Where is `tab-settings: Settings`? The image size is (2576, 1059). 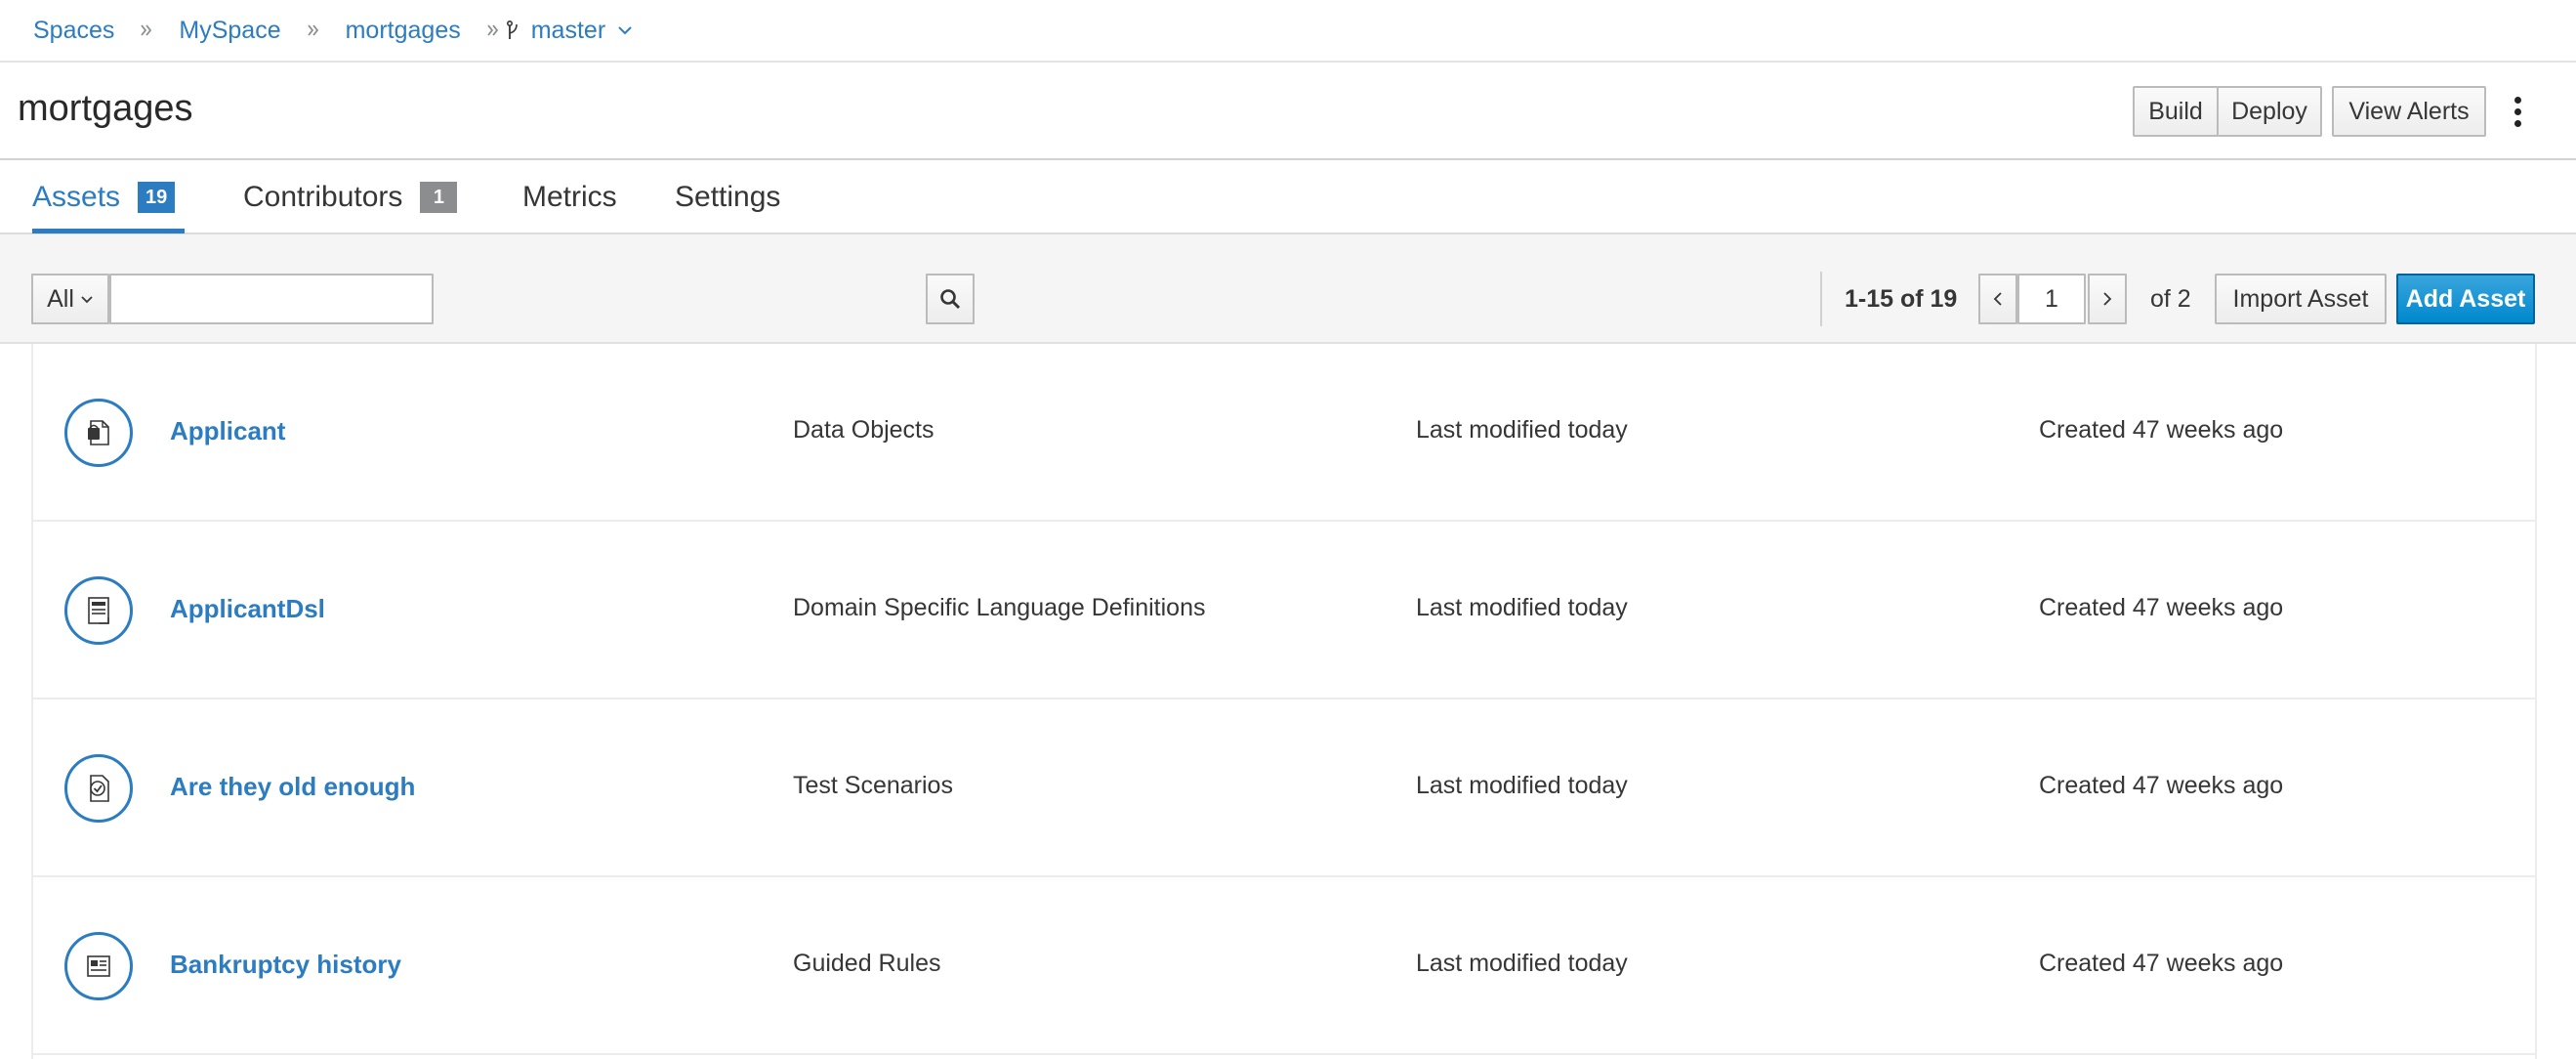 tab-settings: Settings is located at coordinates (727, 197).